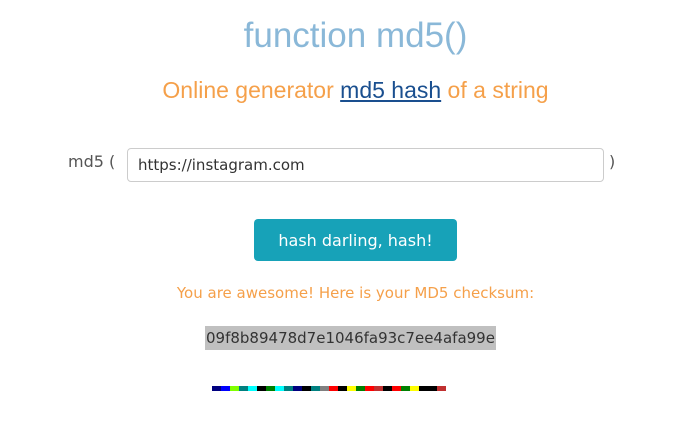  I want to click on md5-input-row: md5 ( ), so click(340, 166).